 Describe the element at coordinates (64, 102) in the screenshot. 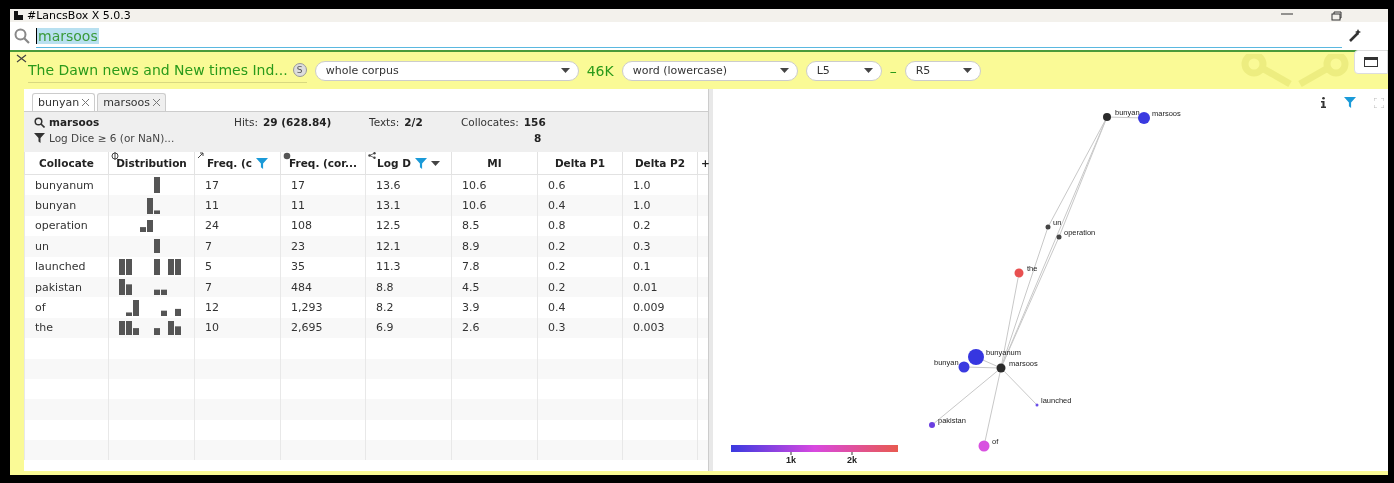

I see `tab: bunyan` at that location.